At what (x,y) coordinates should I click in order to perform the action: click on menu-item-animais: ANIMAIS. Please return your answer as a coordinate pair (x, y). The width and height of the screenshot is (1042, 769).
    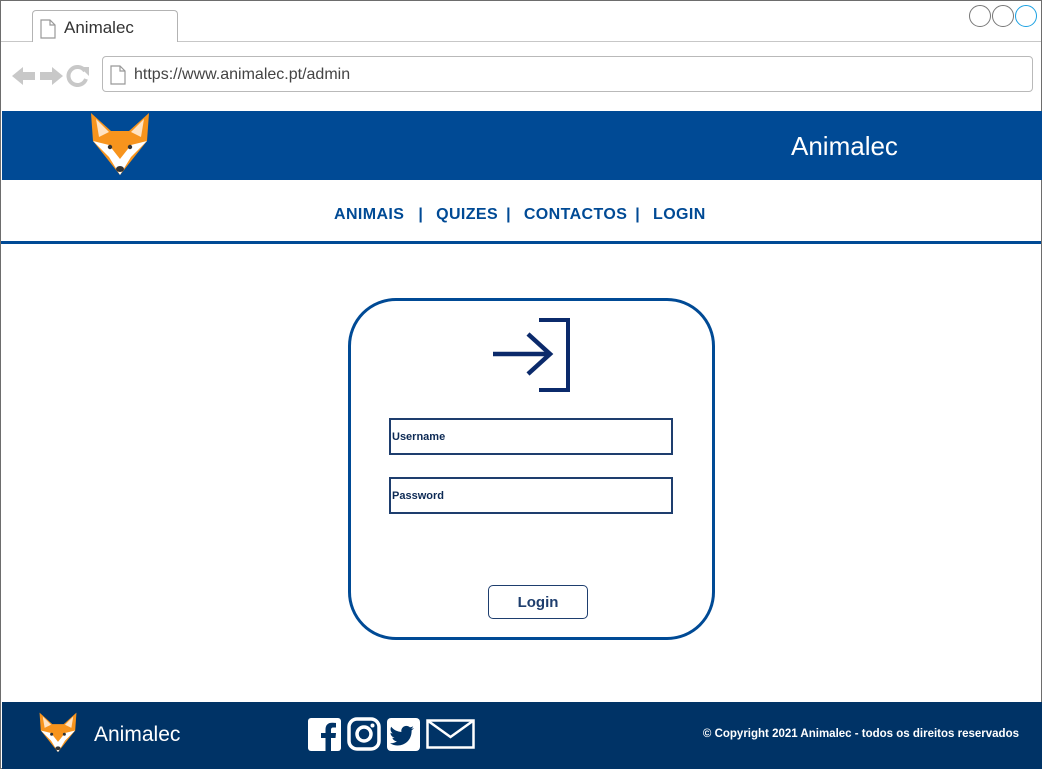
    Looking at the image, I should click on (369, 214).